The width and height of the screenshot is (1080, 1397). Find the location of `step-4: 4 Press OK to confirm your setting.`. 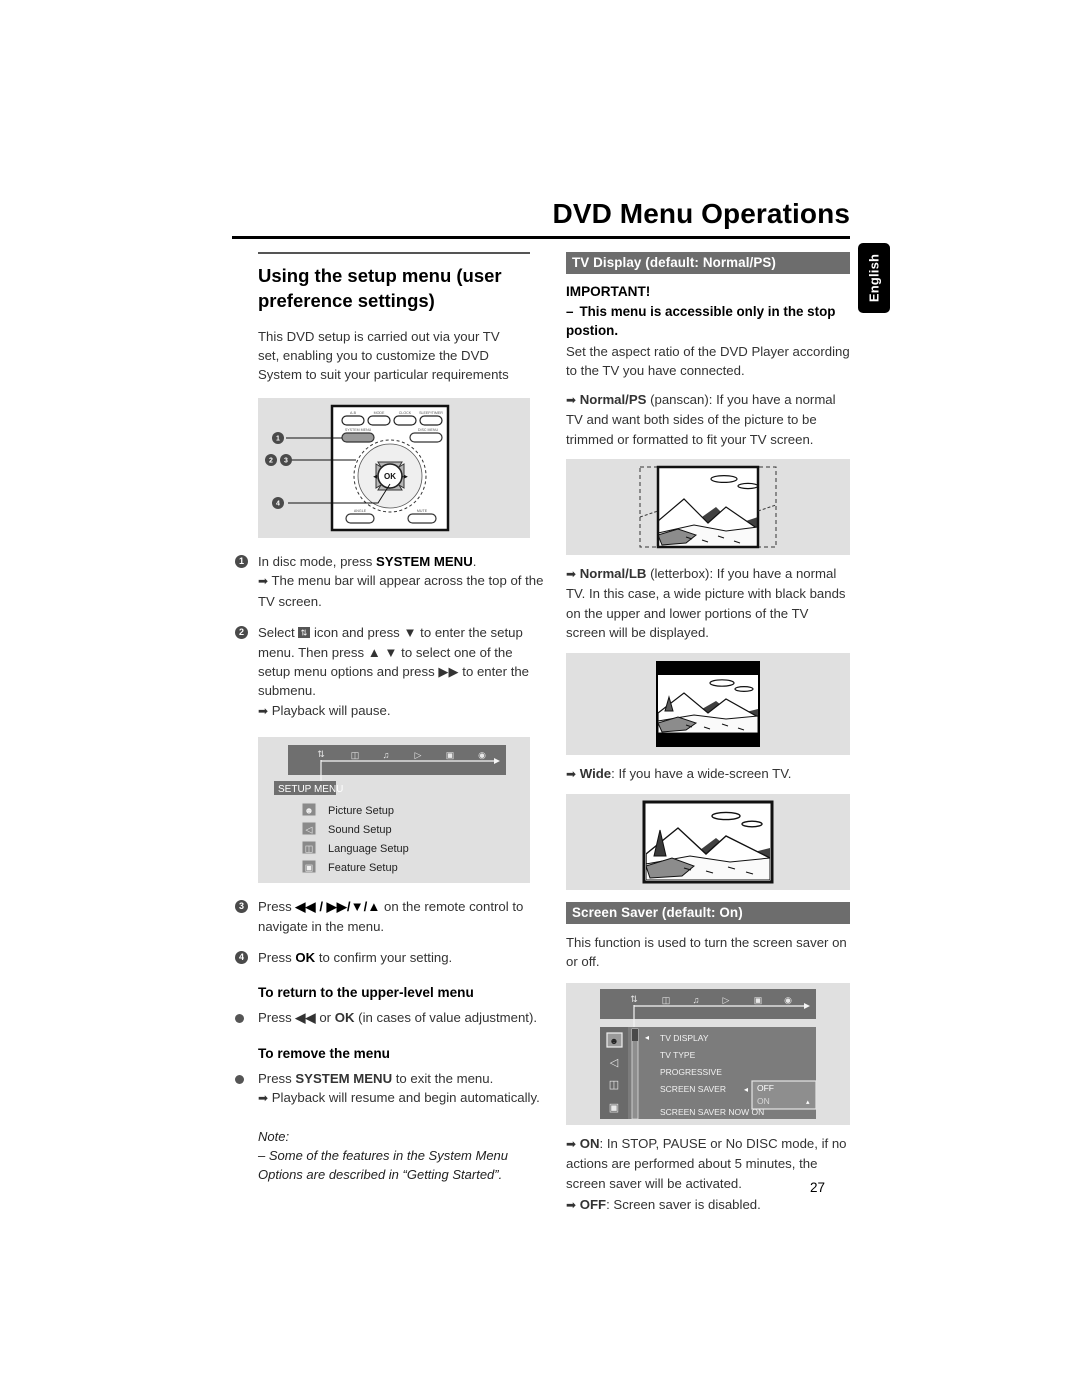

step-4: 4 Press OK to confirm your setting. is located at coordinates (390, 957).